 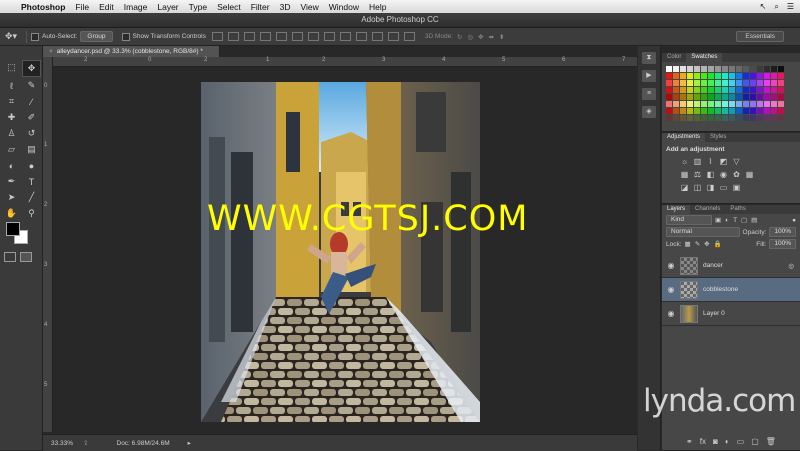 I want to click on quick-mask-icon, so click(x=10, y=257).